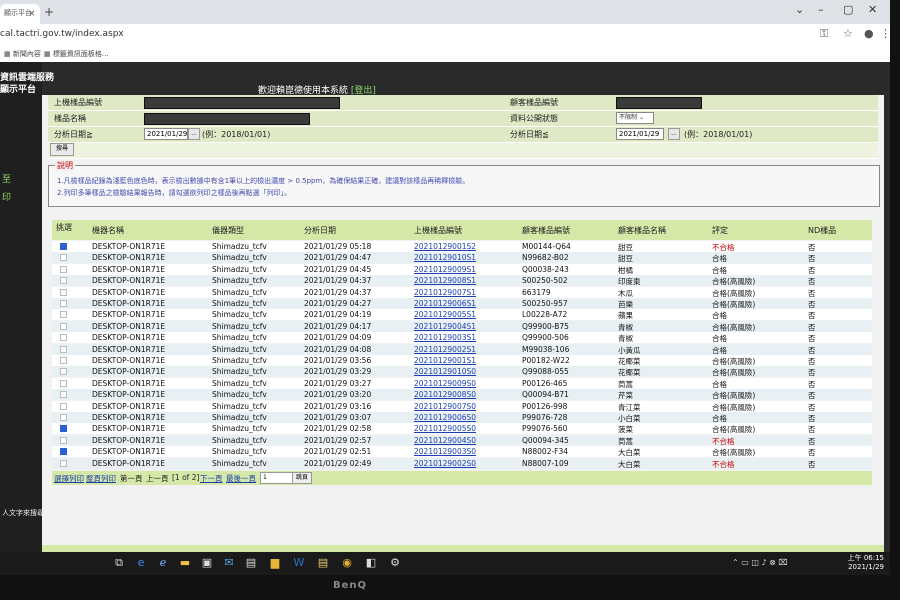 The width and height of the screenshot is (900, 600). I want to click on cell-upload-id: 20210129005S0, so click(445, 428).